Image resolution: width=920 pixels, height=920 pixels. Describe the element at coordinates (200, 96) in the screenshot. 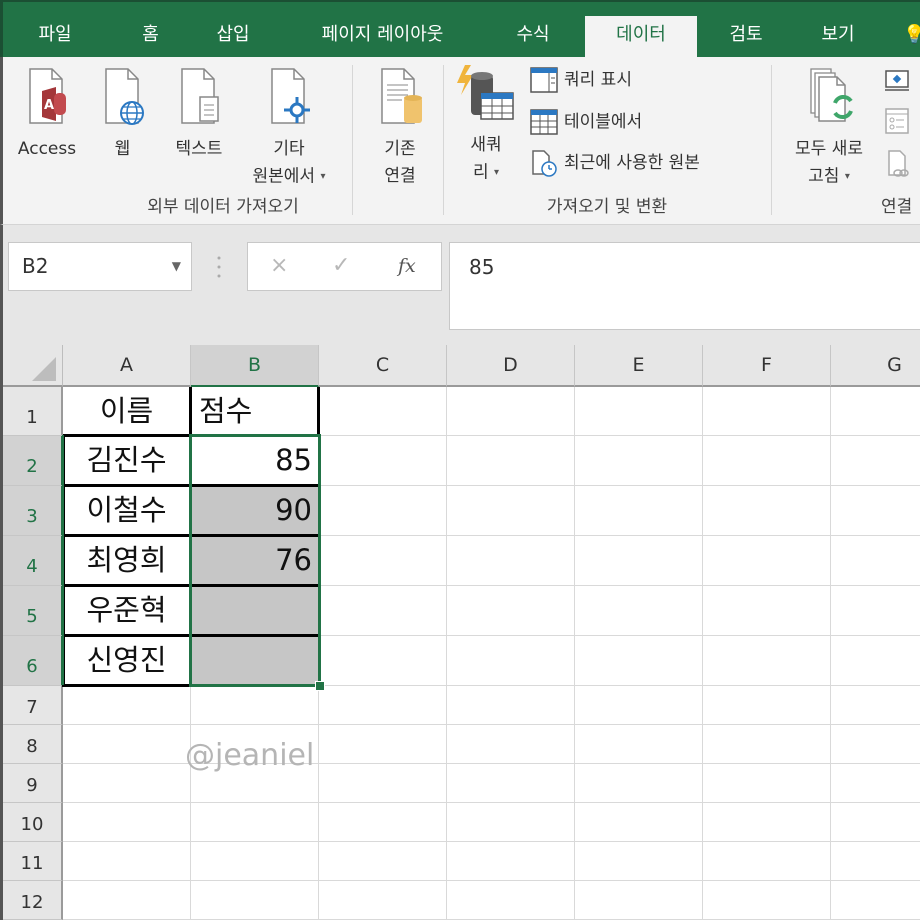

I see `text-file-icon` at that location.